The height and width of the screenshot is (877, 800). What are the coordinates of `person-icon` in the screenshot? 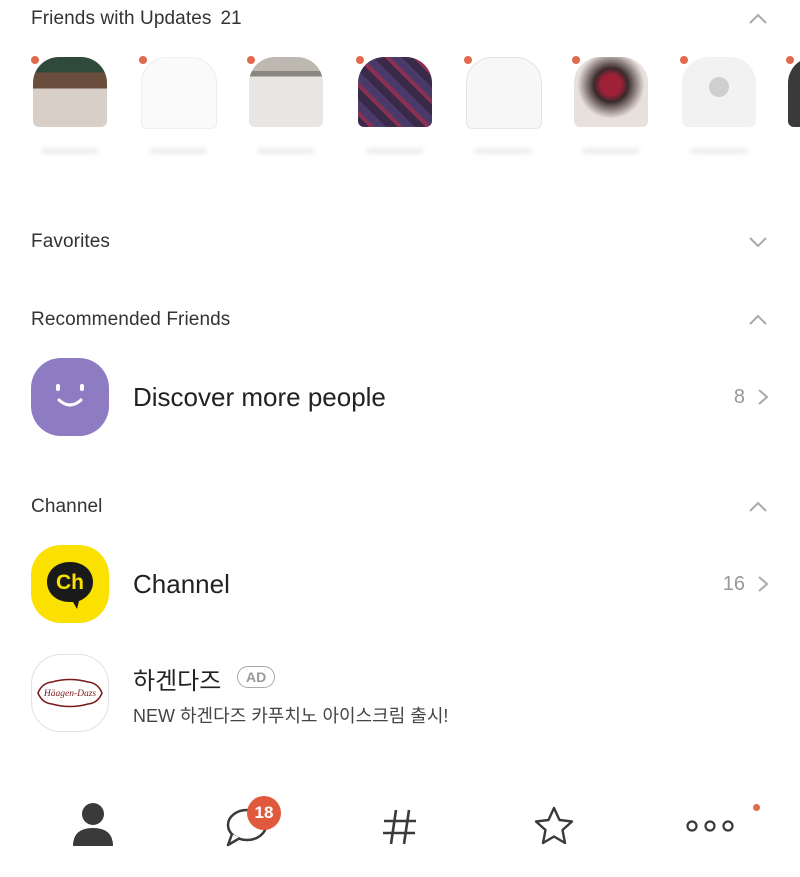 It's located at (93, 824).